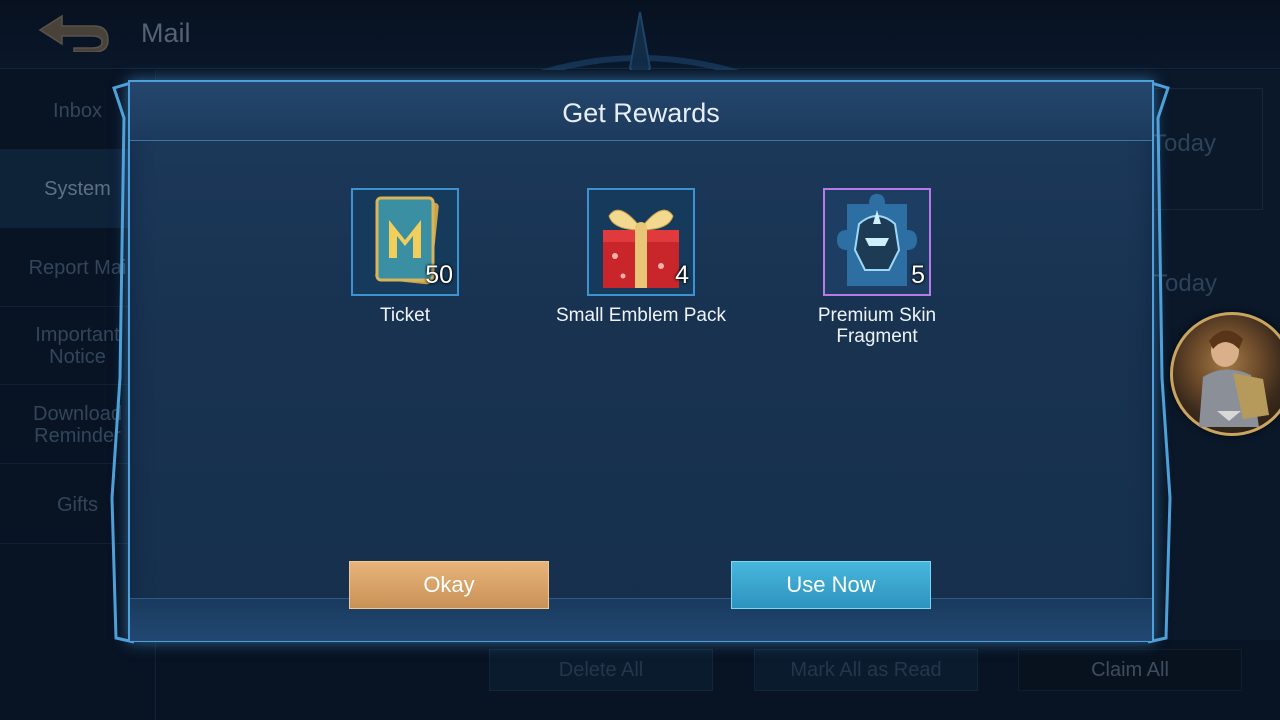 The image size is (1280, 720). Describe the element at coordinates (831, 585) in the screenshot. I see `use-now-button: Use Now` at that location.